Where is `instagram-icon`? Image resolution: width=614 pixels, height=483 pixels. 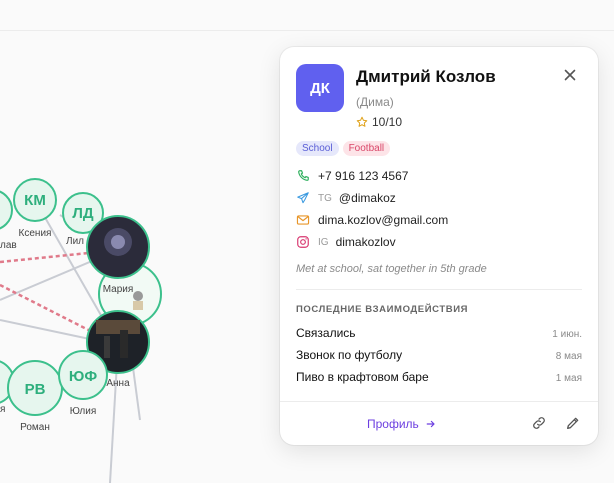 instagram-icon is located at coordinates (303, 242).